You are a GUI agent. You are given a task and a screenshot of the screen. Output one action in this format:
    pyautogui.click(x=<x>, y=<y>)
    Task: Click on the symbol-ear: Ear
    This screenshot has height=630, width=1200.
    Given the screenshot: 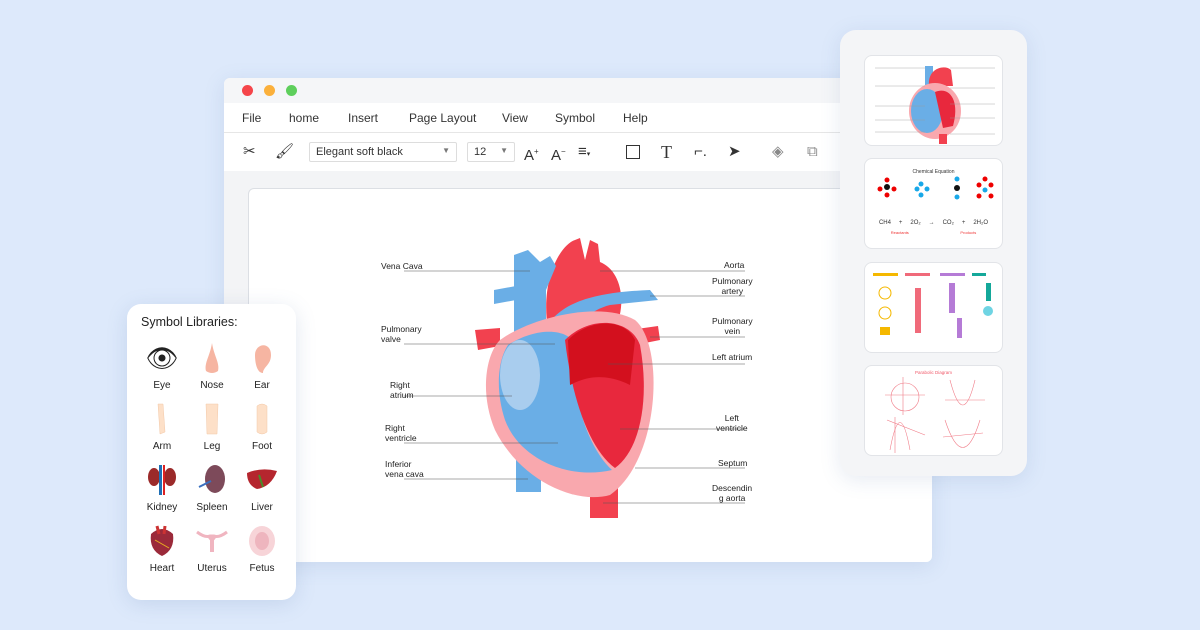 What is the action you would take?
    pyautogui.click(x=262, y=365)
    